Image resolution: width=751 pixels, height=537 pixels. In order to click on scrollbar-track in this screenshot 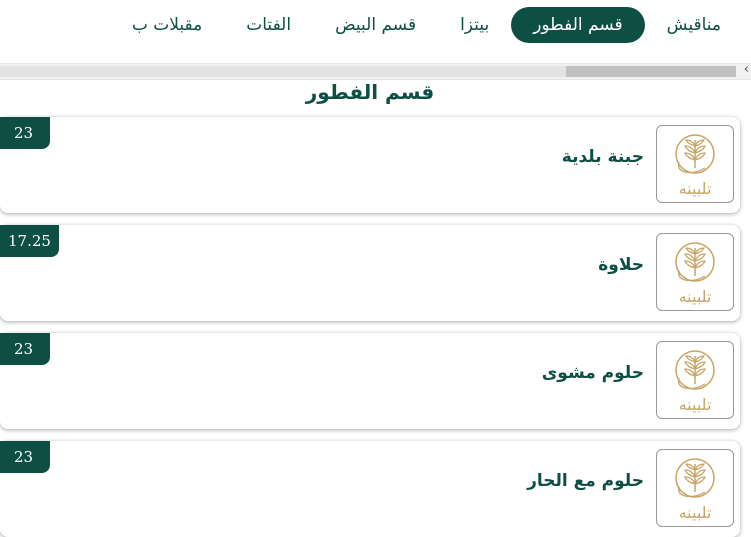, I will do `click(283, 71)`.